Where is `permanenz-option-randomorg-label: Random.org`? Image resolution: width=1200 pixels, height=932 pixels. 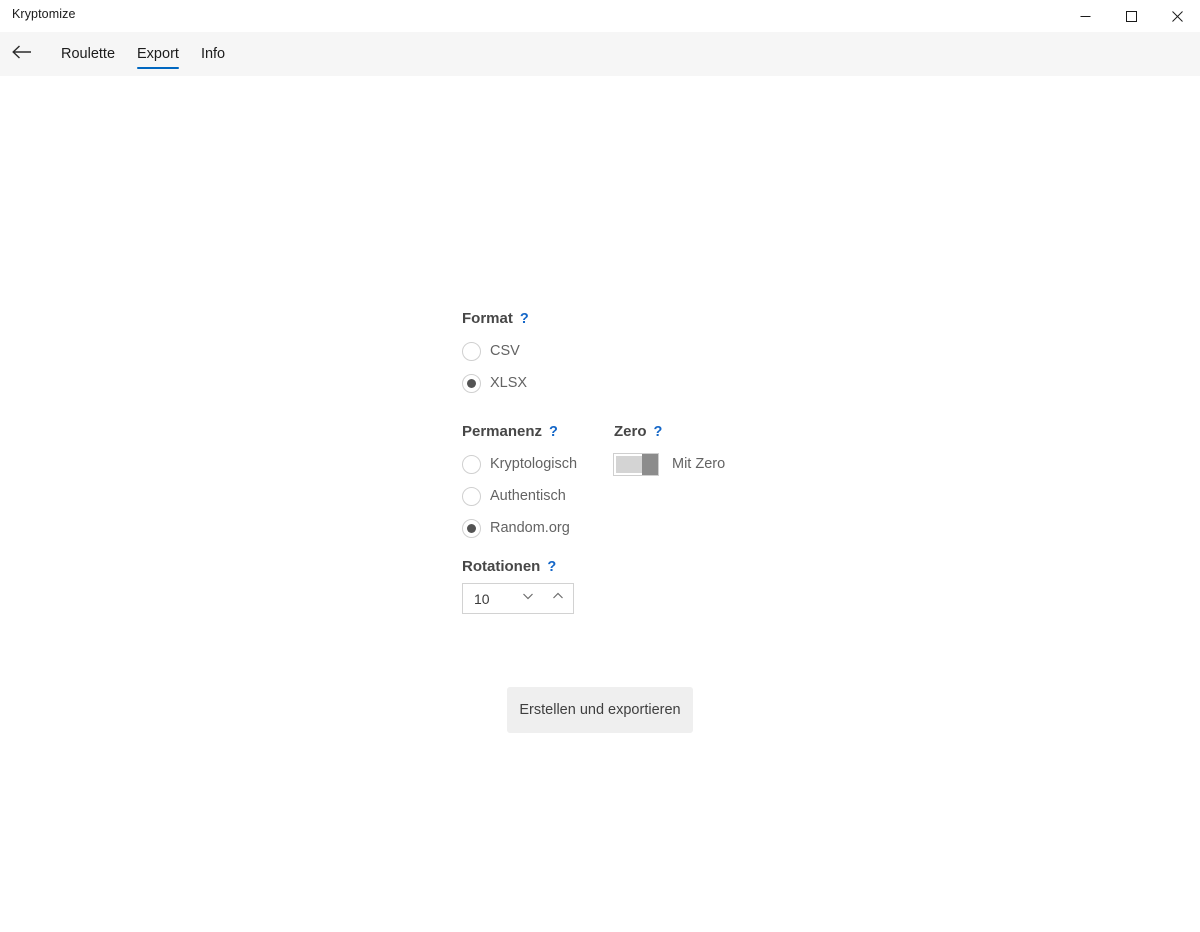 permanenz-option-randomorg-label: Random.org is located at coordinates (530, 528).